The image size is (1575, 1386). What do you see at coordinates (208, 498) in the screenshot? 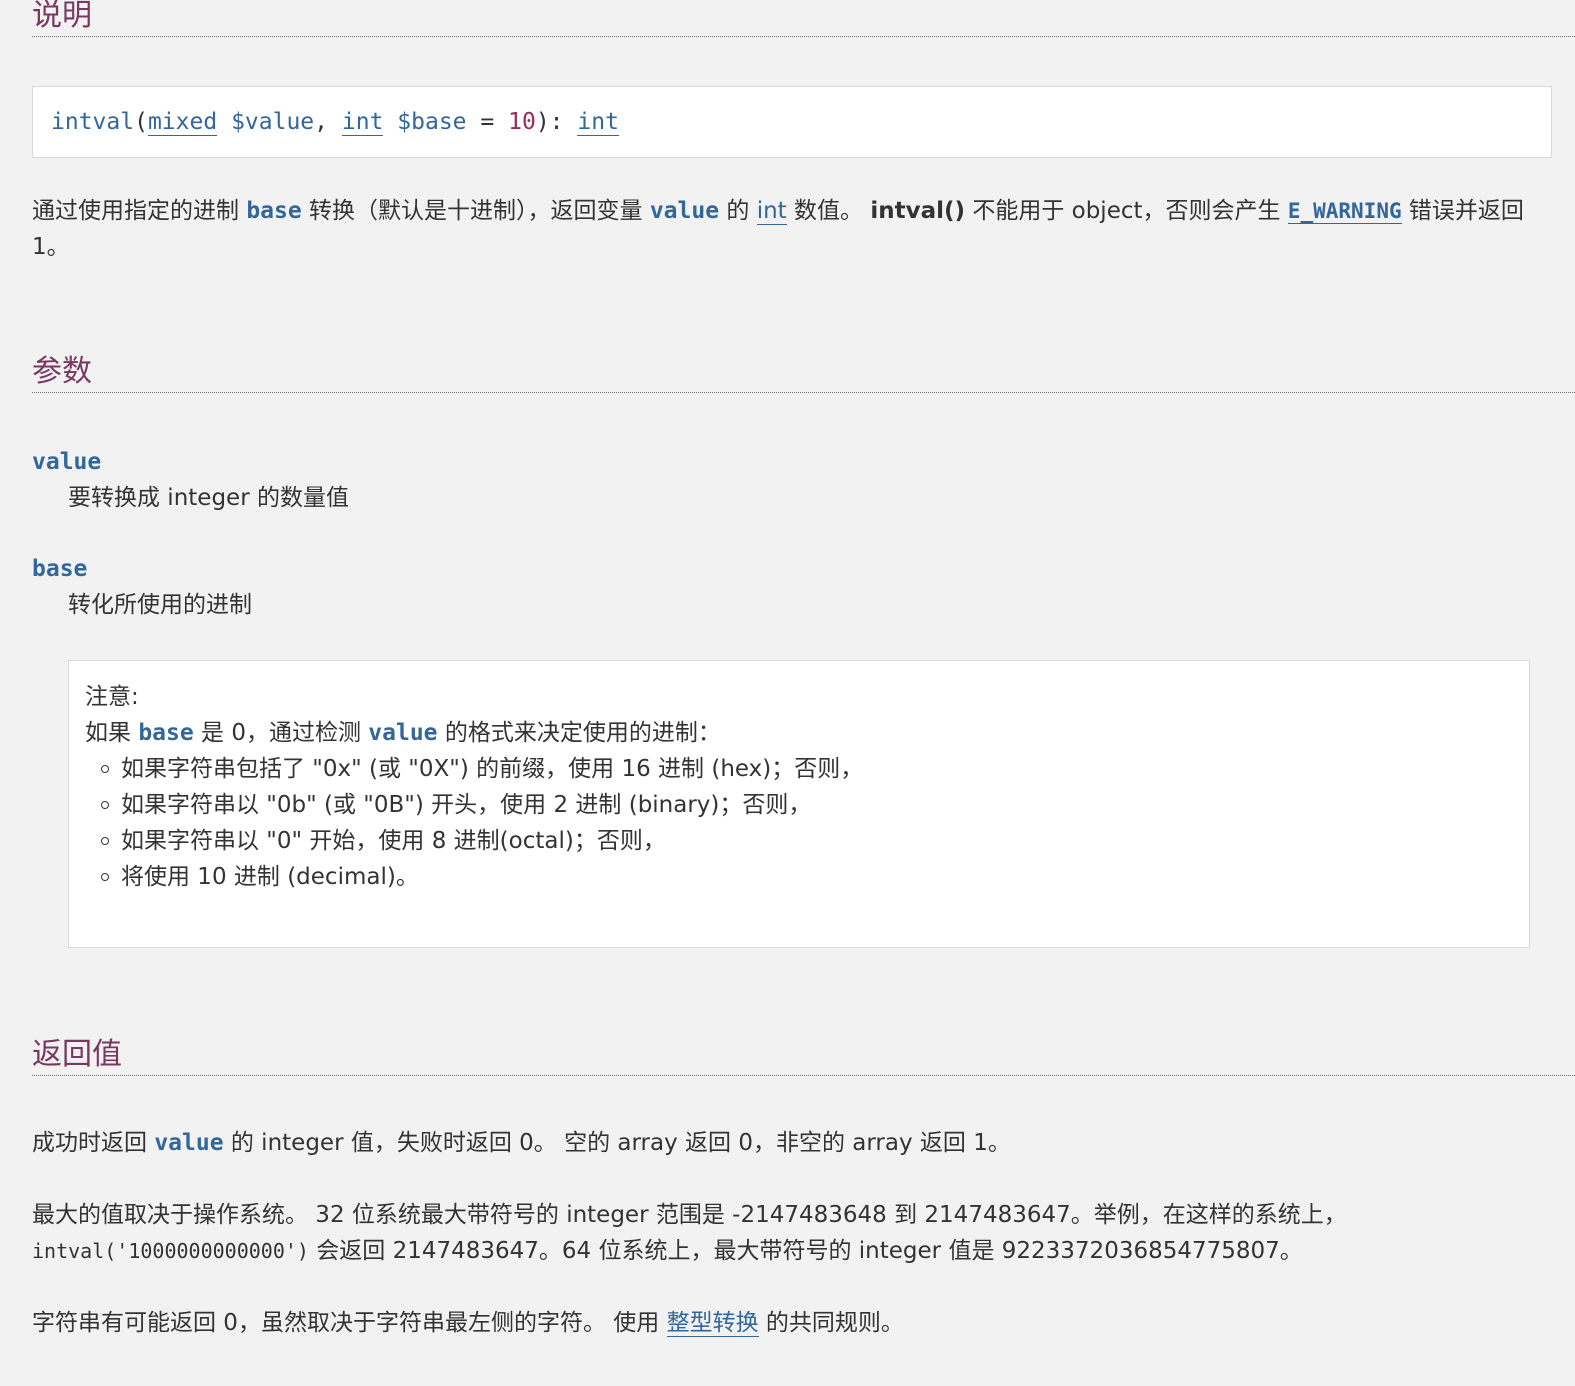
I see `param-desc-value: 要转换成 integer 的数量值` at bounding box center [208, 498].